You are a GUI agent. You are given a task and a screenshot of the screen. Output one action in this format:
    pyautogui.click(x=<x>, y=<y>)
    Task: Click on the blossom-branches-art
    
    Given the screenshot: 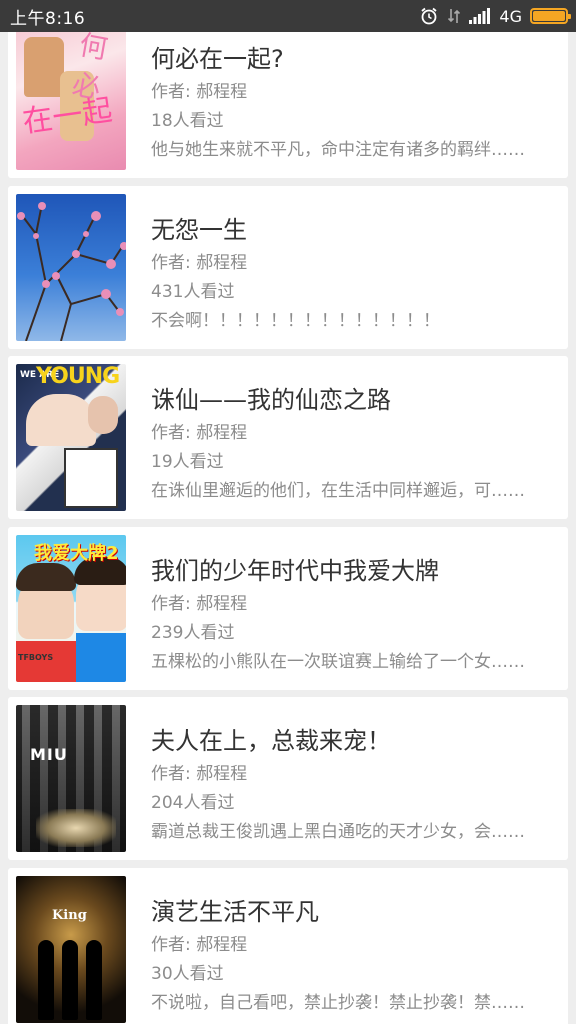 What is the action you would take?
    pyautogui.click(x=71, y=271)
    